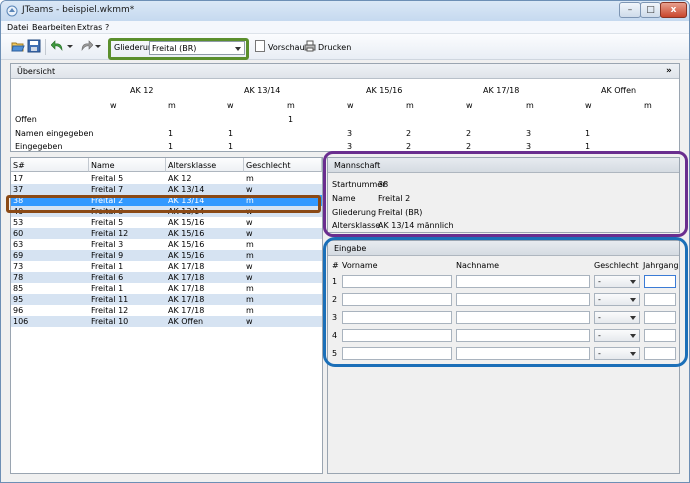 Image resolution: width=690 pixels, height=483 pixels. What do you see at coordinates (650, 10) in the screenshot?
I see `maximize-button: □` at bounding box center [650, 10].